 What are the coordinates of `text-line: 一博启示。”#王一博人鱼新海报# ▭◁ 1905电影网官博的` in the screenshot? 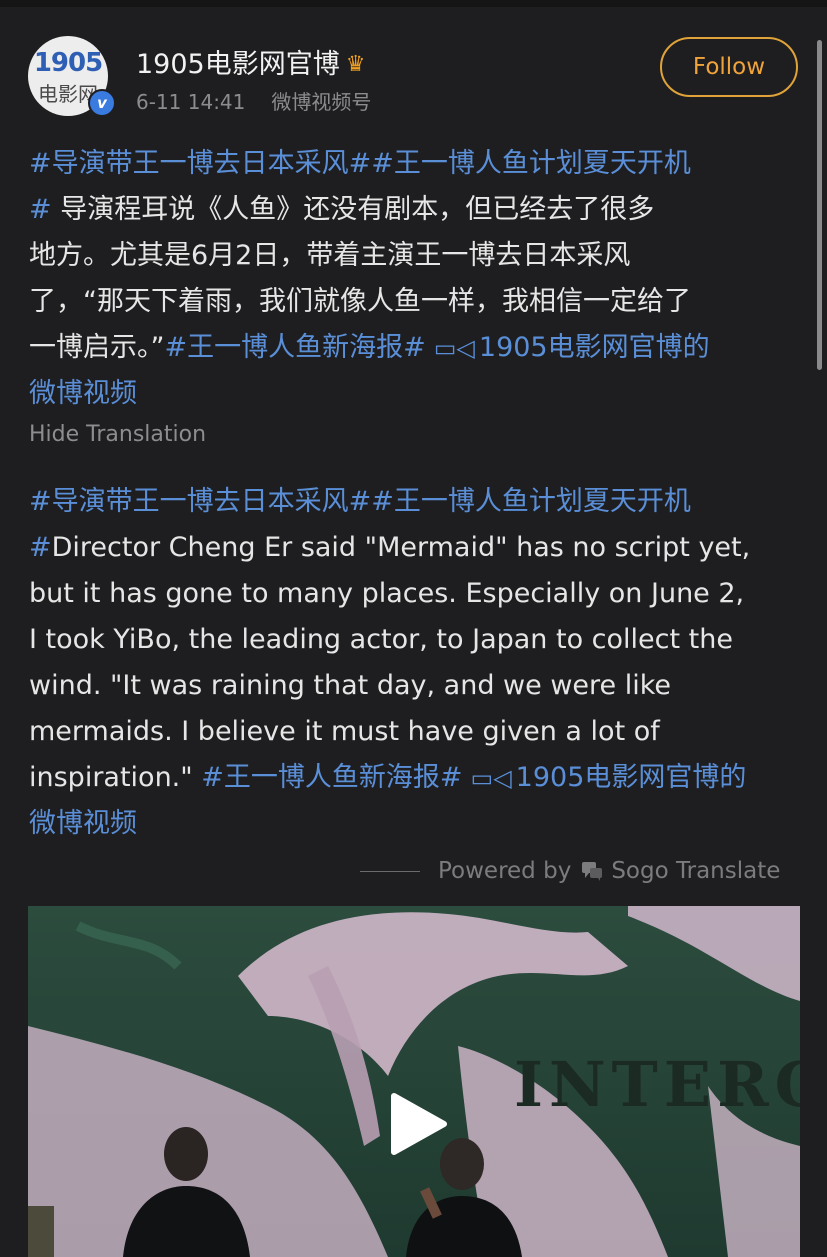 It's located at (419, 348).